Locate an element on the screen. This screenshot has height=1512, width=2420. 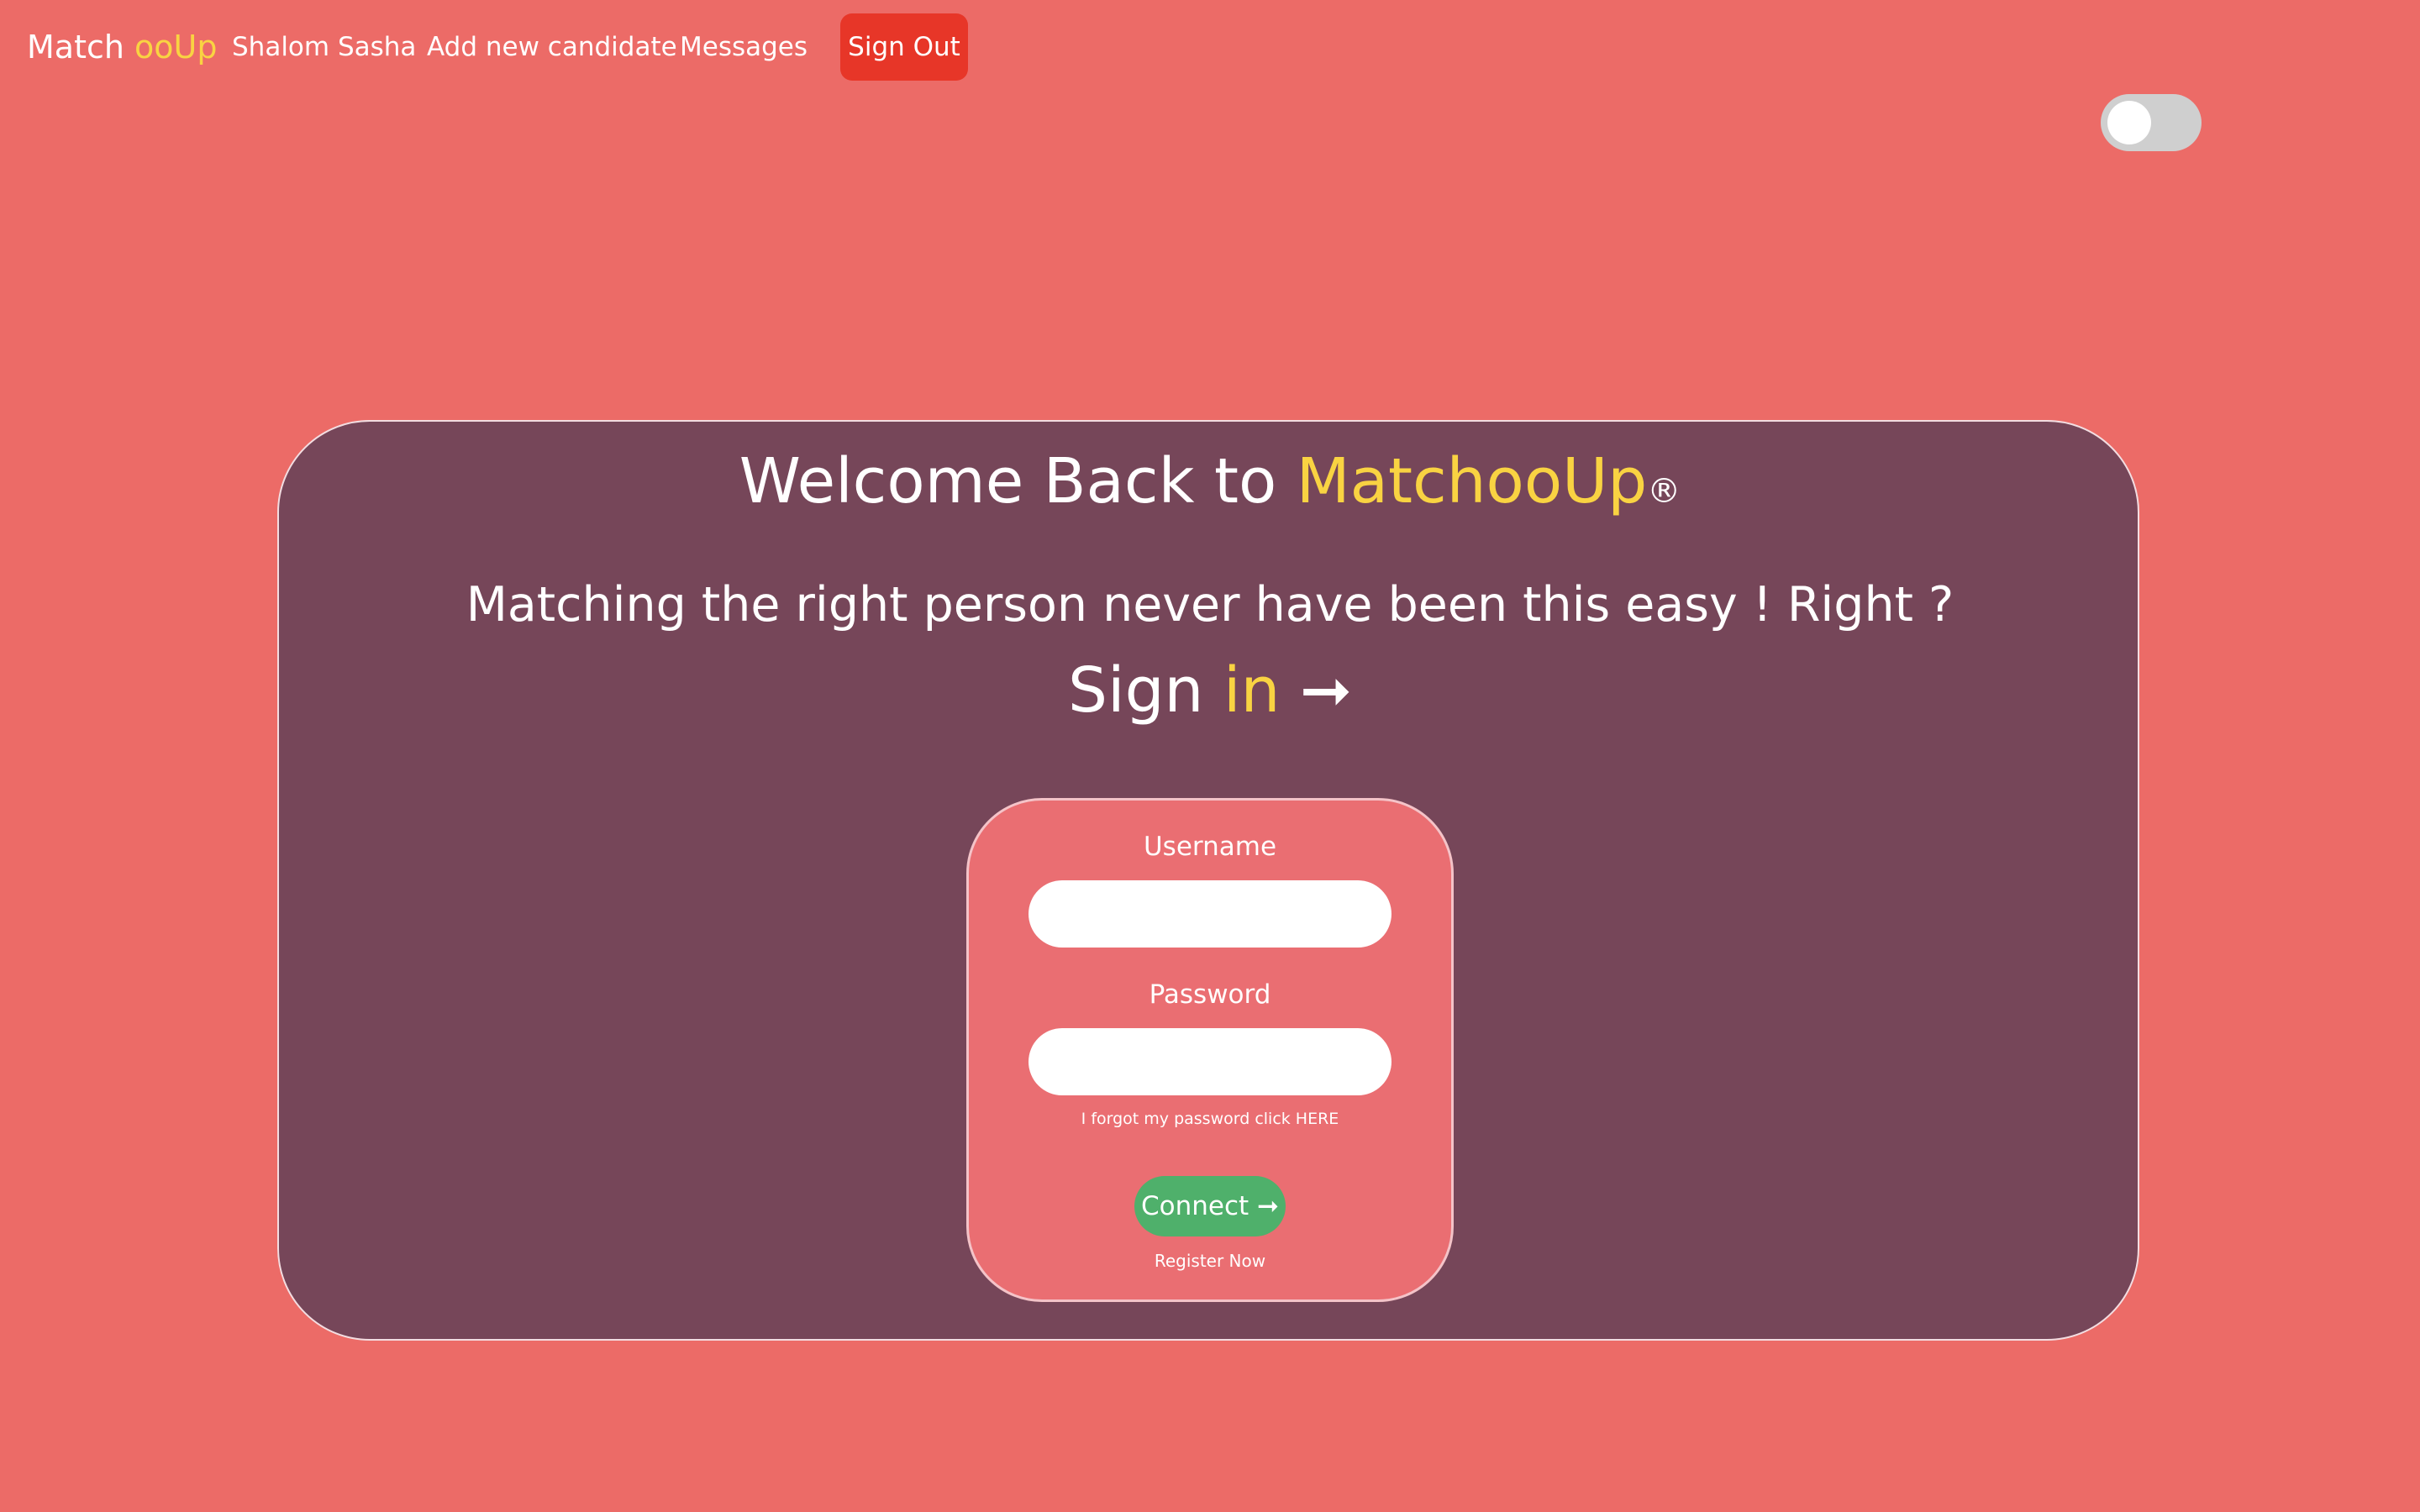
brand-prefix: Match is located at coordinates (81, 47).